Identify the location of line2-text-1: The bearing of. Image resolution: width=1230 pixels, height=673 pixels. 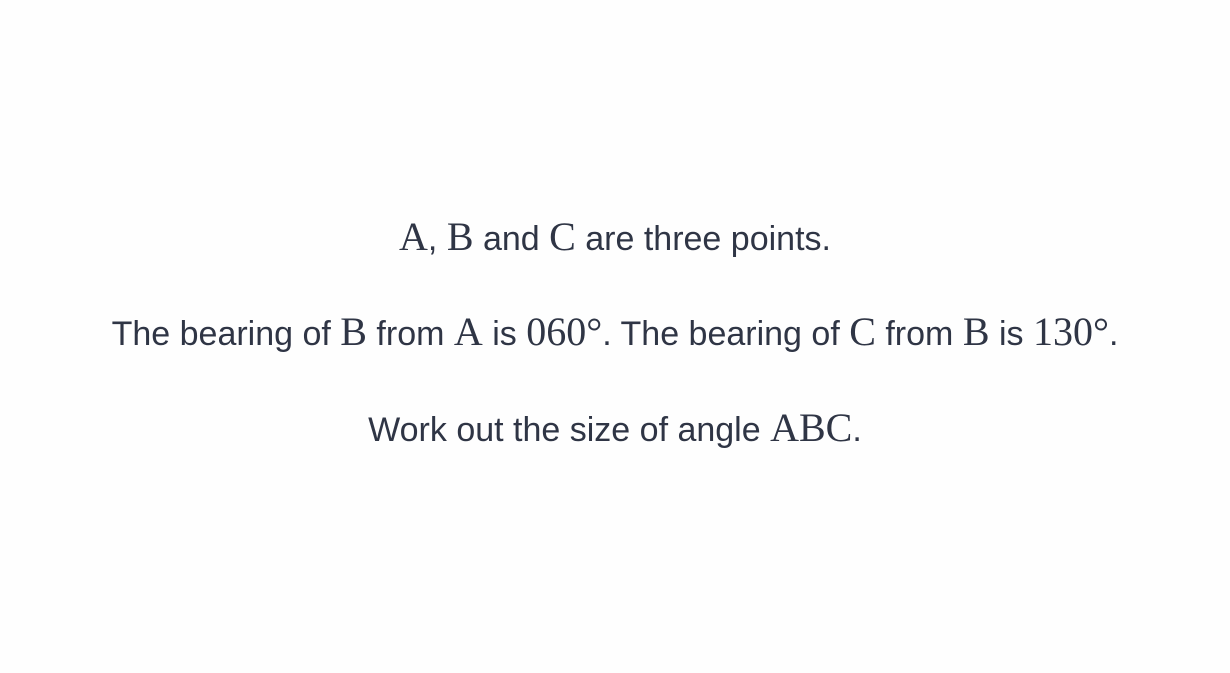
(226, 334).